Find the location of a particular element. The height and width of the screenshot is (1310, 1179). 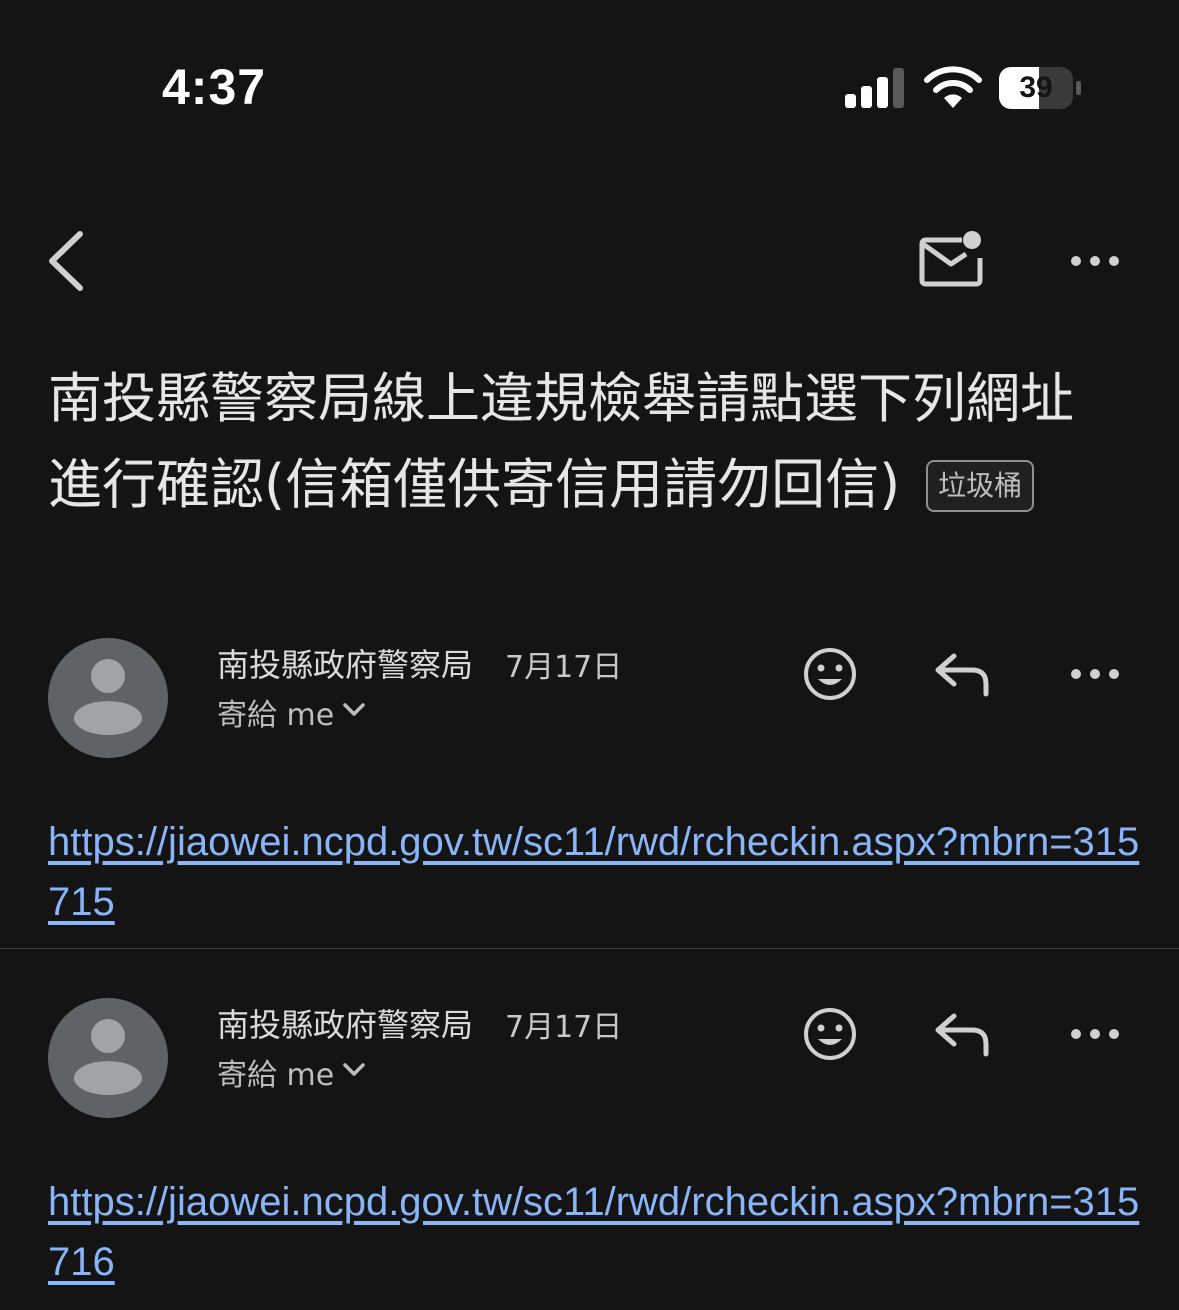

mark-unread-icon is located at coordinates (952, 259).